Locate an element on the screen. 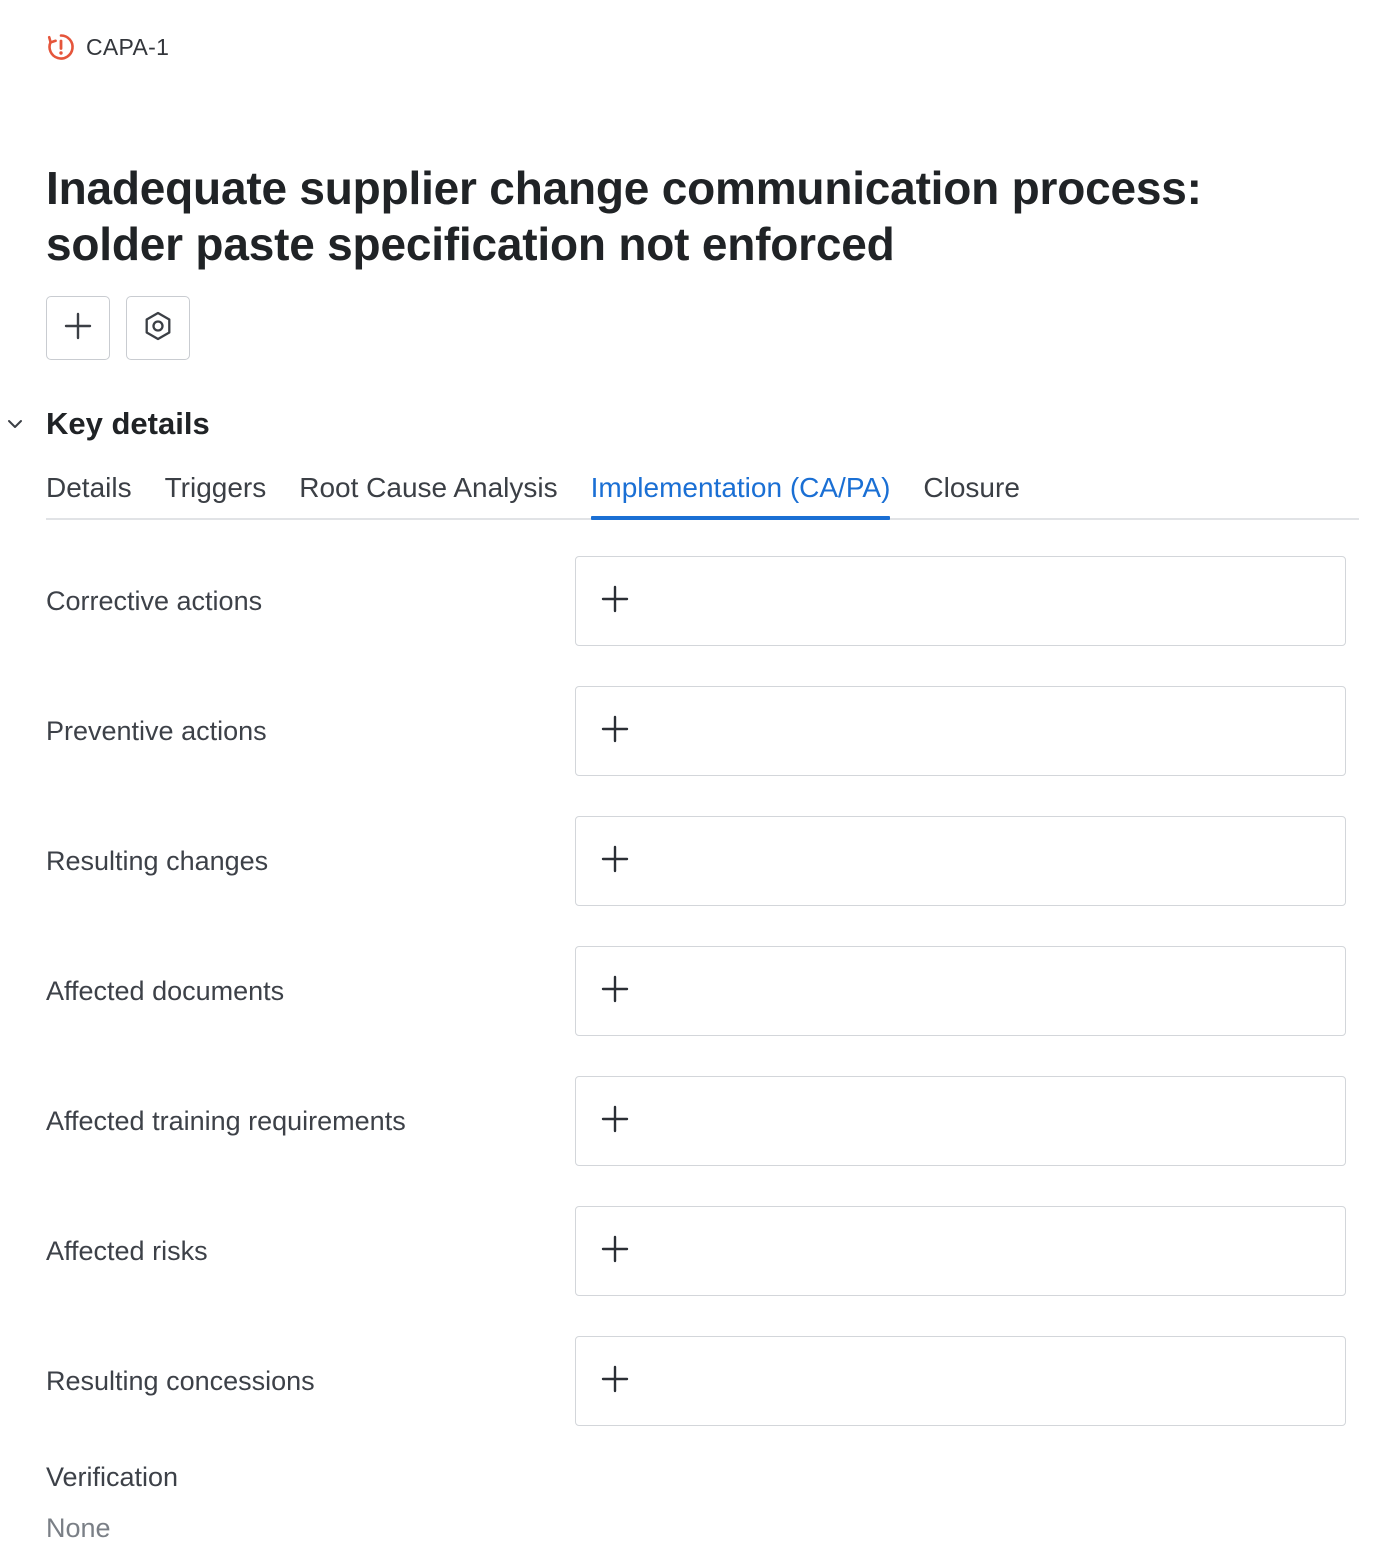 This screenshot has height=1564, width=1378. title-toolbar is located at coordinates (118, 328).